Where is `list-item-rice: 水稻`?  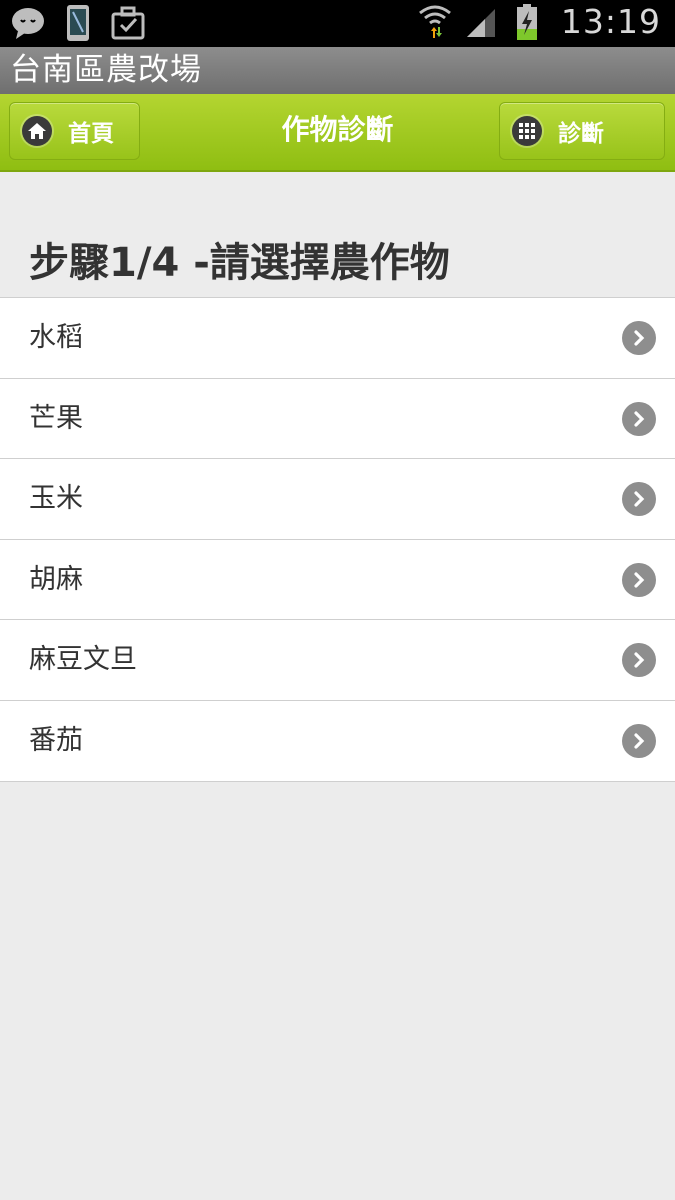
list-item-rice: 水稻 is located at coordinates (337, 338).